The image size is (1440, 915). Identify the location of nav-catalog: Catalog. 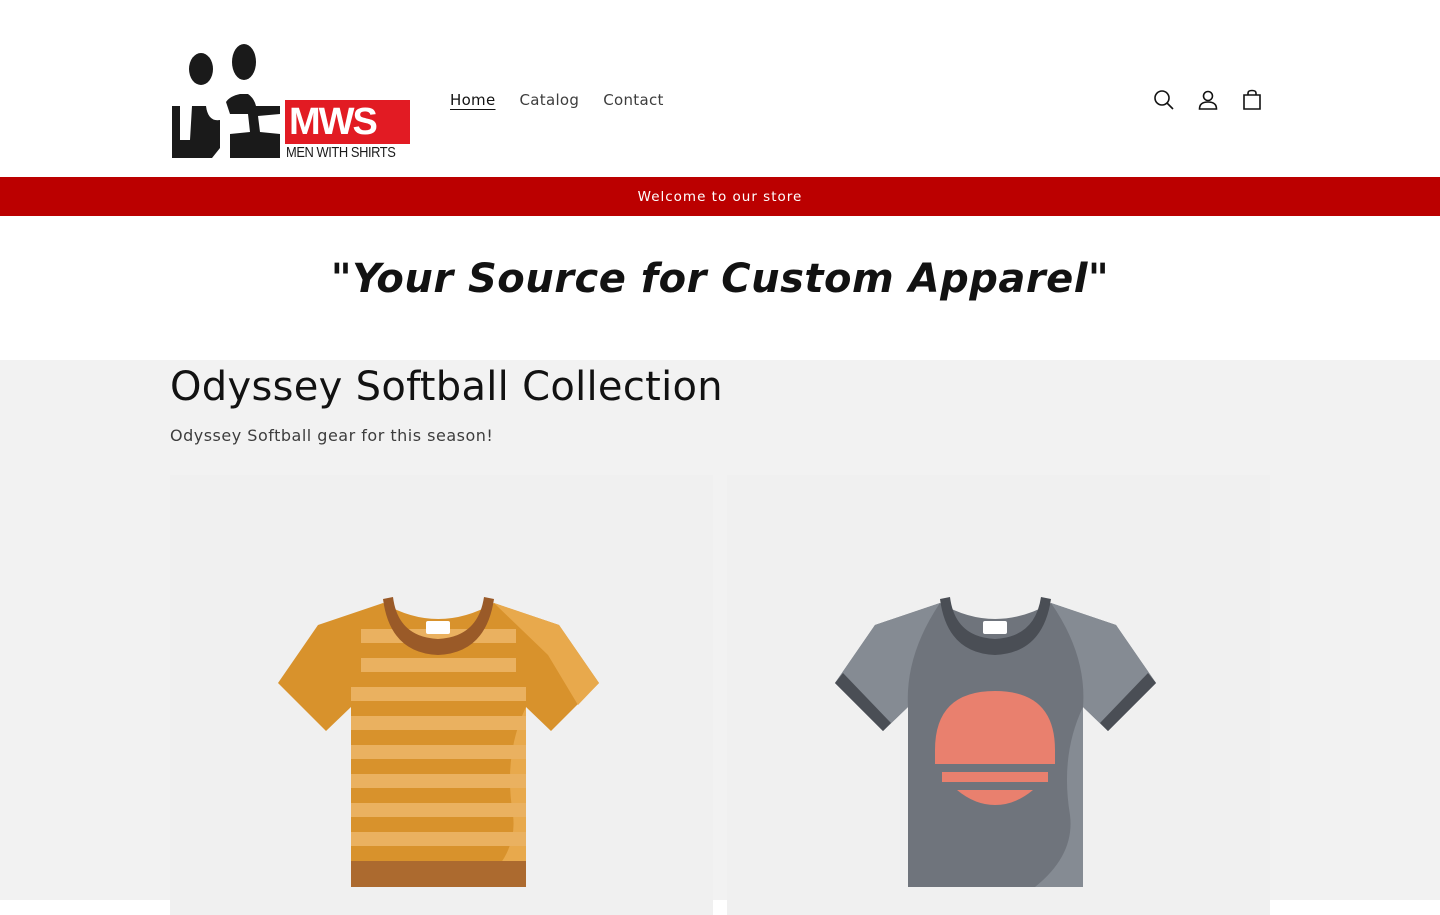
(550, 100).